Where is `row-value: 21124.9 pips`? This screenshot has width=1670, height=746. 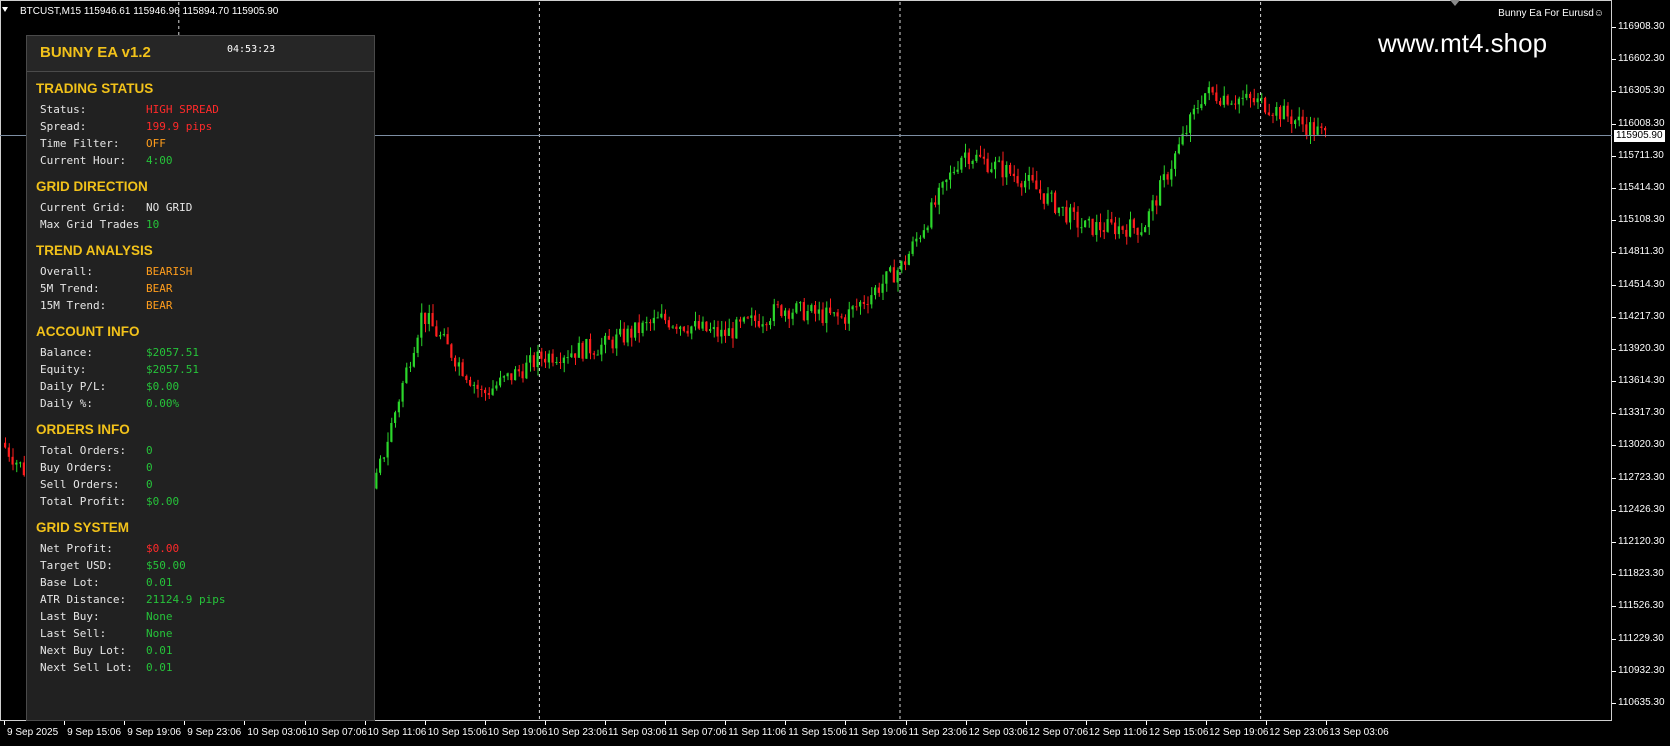 row-value: 21124.9 pips is located at coordinates (186, 599).